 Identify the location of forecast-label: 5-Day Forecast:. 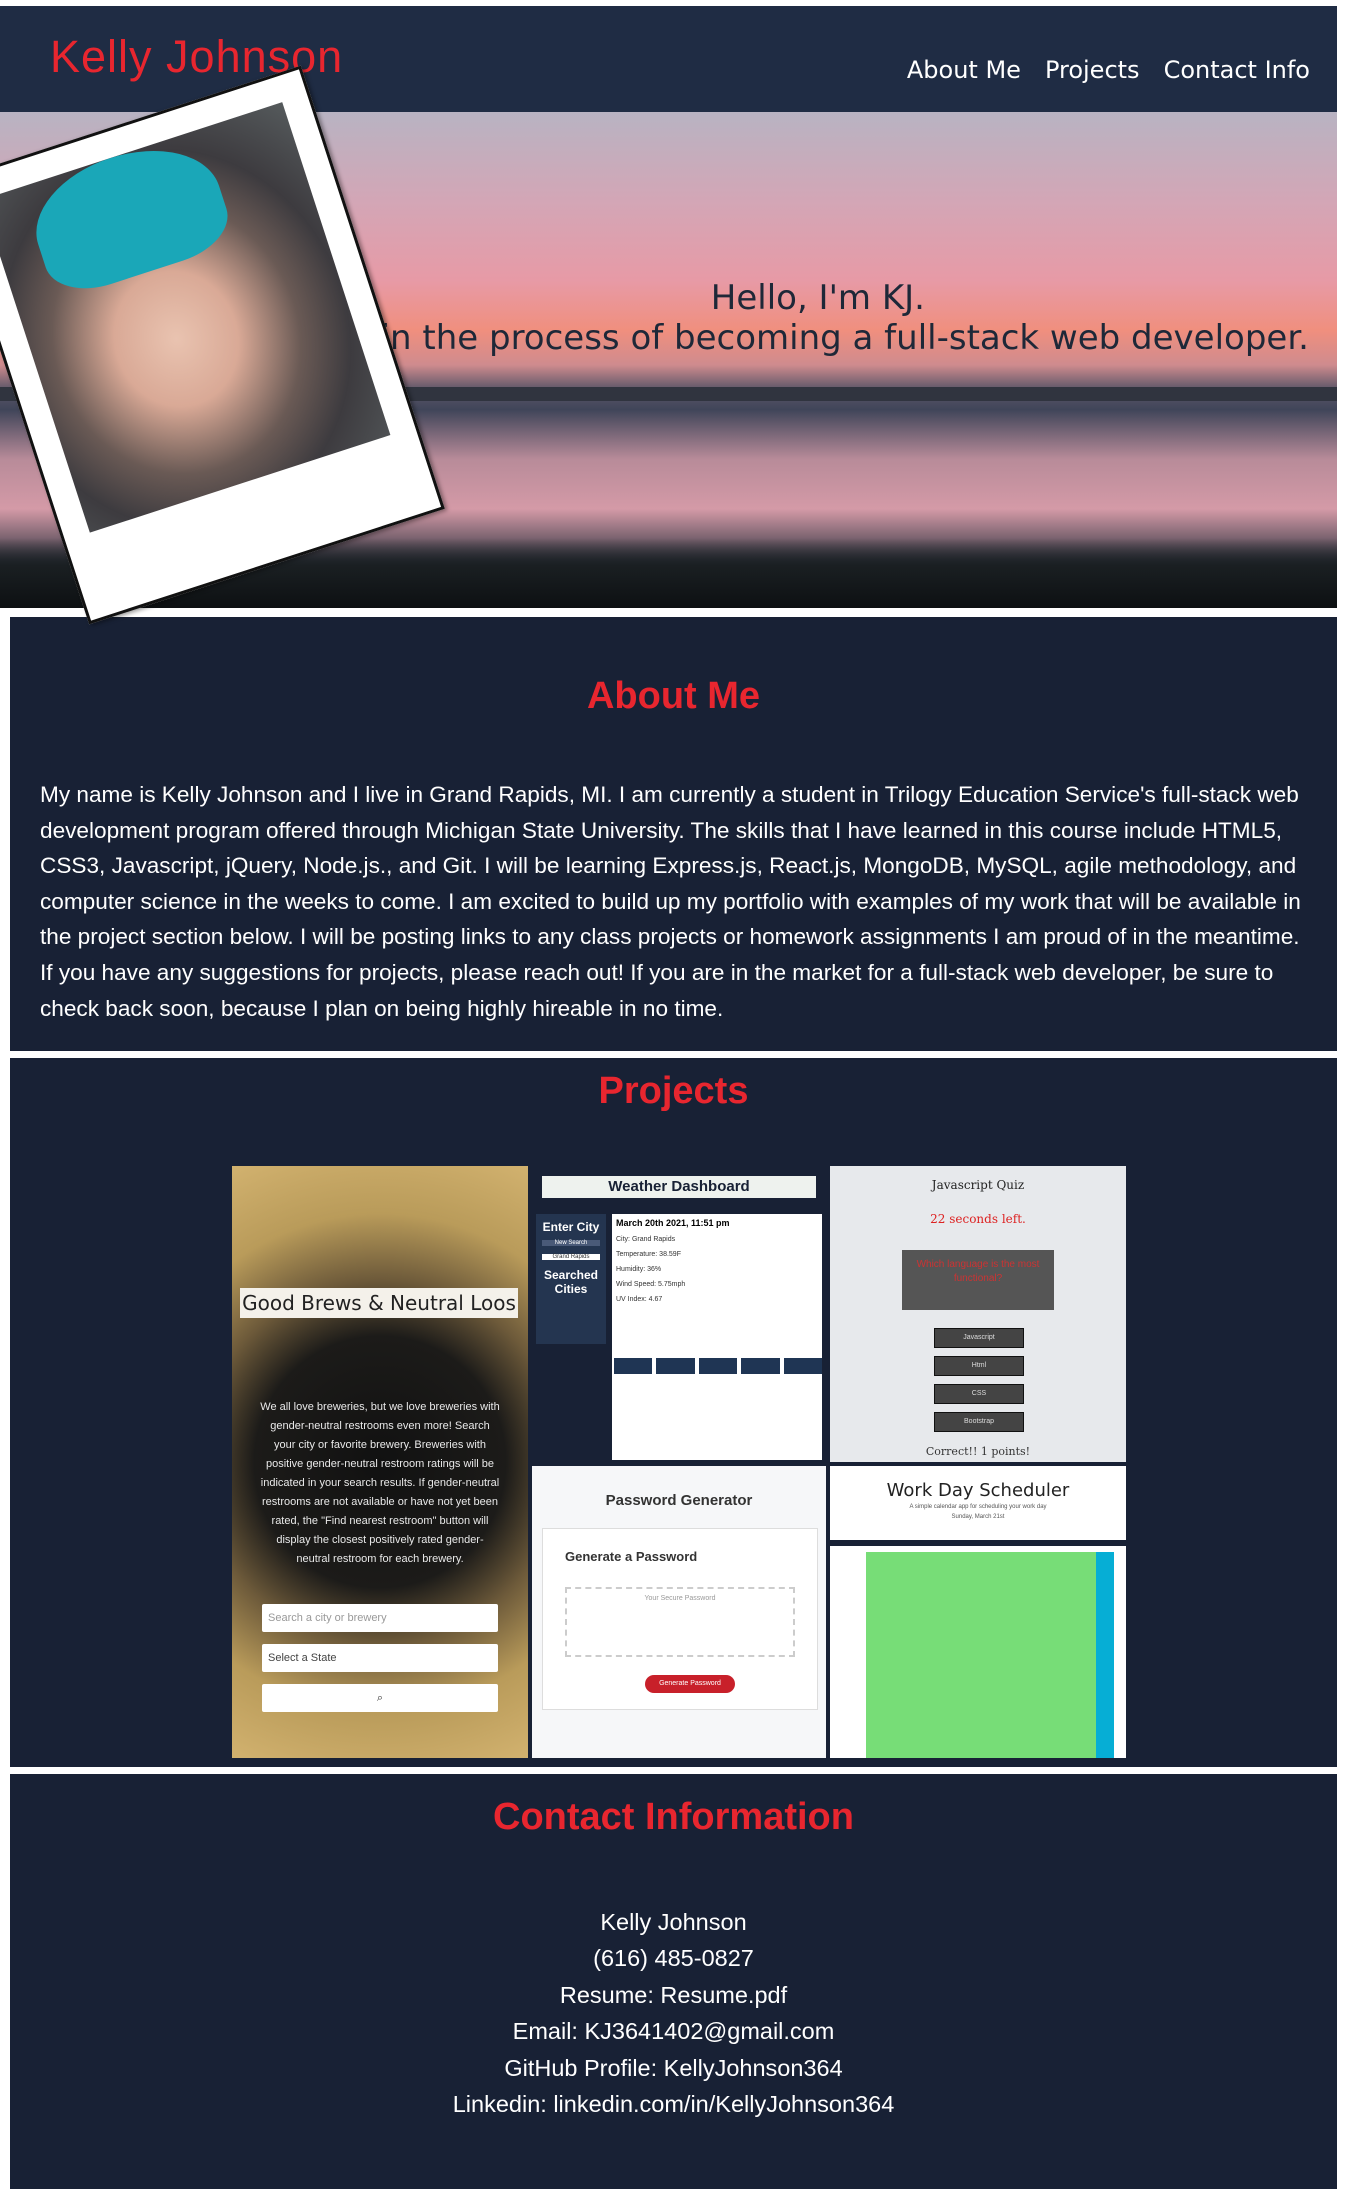
(653, 1348).